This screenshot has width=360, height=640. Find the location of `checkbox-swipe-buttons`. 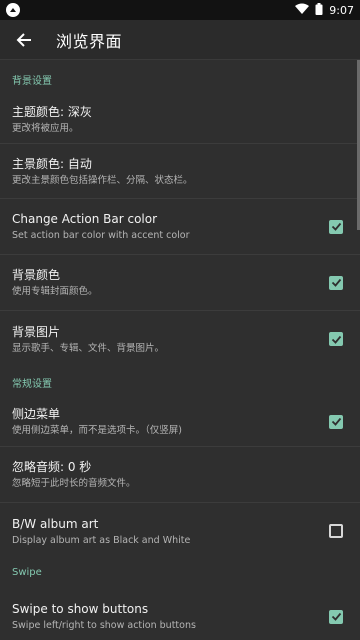

checkbox-swipe-buttons is located at coordinates (336, 616).